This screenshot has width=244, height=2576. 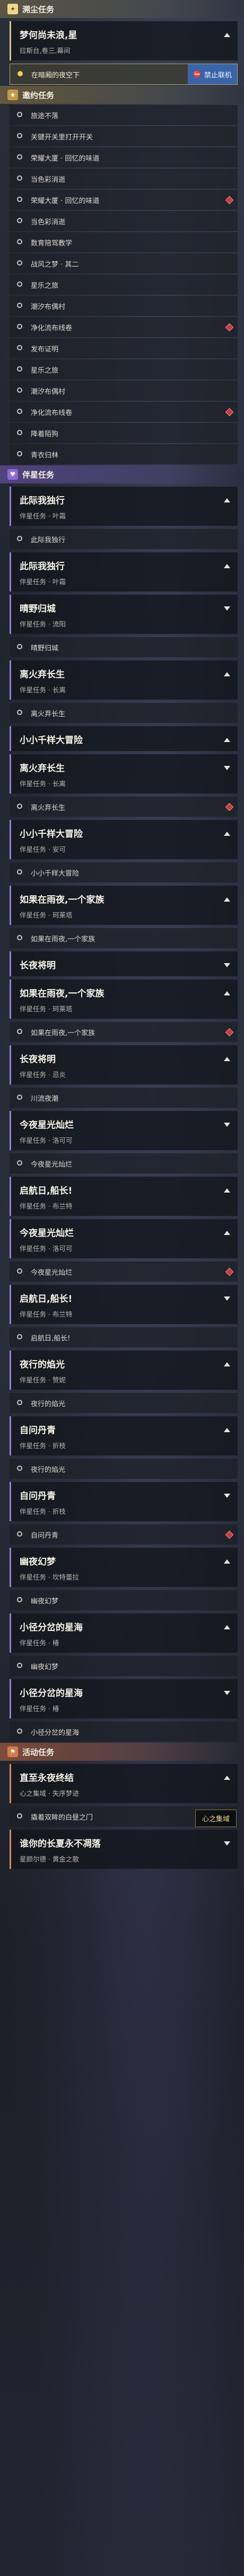 What do you see at coordinates (124, 872) in the screenshot?
I see `quest-objective: 小小千样大冒险` at bounding box center [124, 872].